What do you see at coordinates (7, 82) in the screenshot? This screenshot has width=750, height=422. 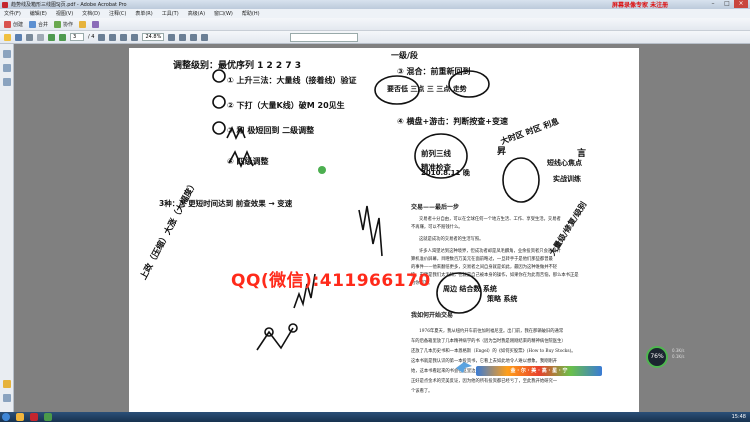 I see `signatures-panel-icon` at bounding box center [7, 82].